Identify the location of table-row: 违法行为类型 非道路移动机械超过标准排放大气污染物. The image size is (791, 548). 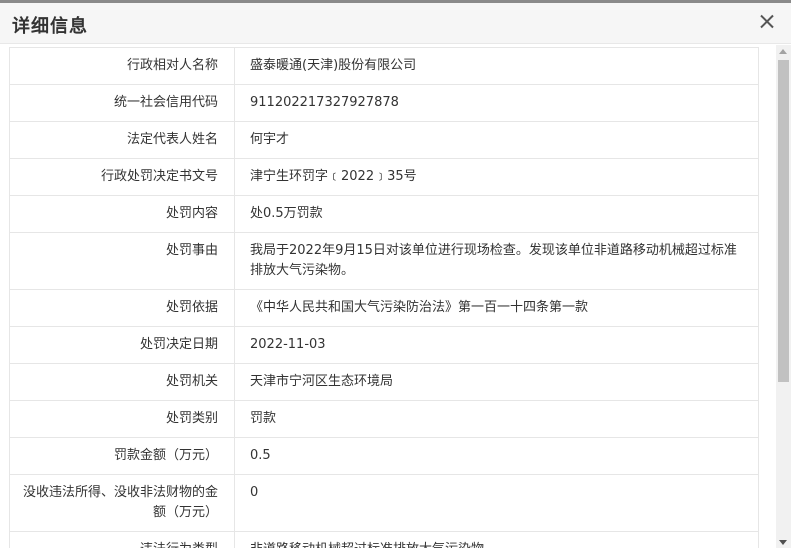
(384, 539).